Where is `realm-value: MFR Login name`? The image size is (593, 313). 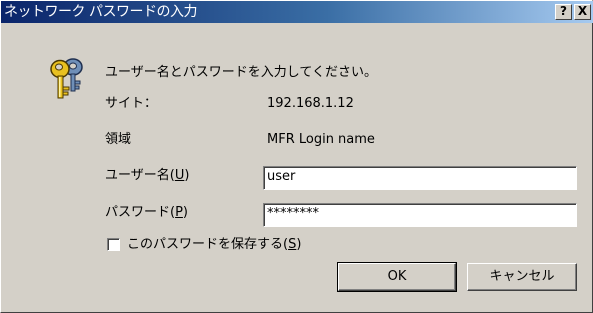
realm-value: MFR Login name is located at coordinates (321, 139).